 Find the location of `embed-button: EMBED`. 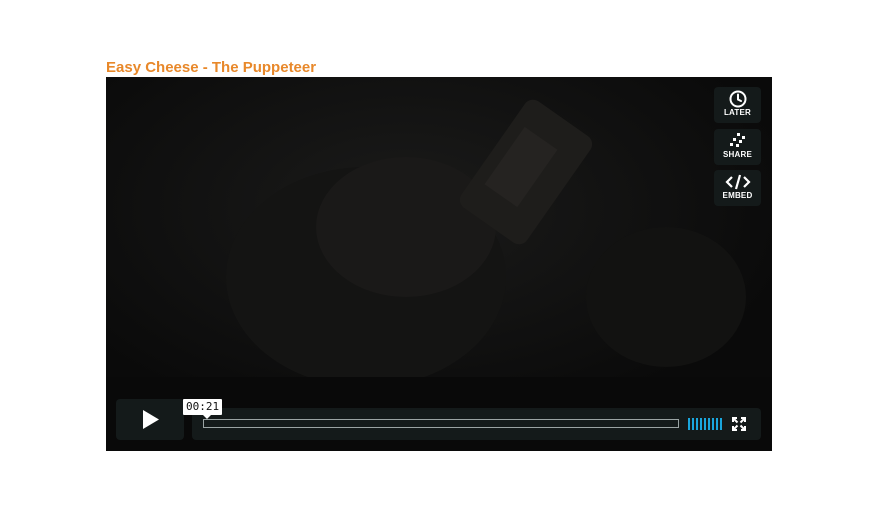

embed-button: EMBED is located at coordinates (737, 188).